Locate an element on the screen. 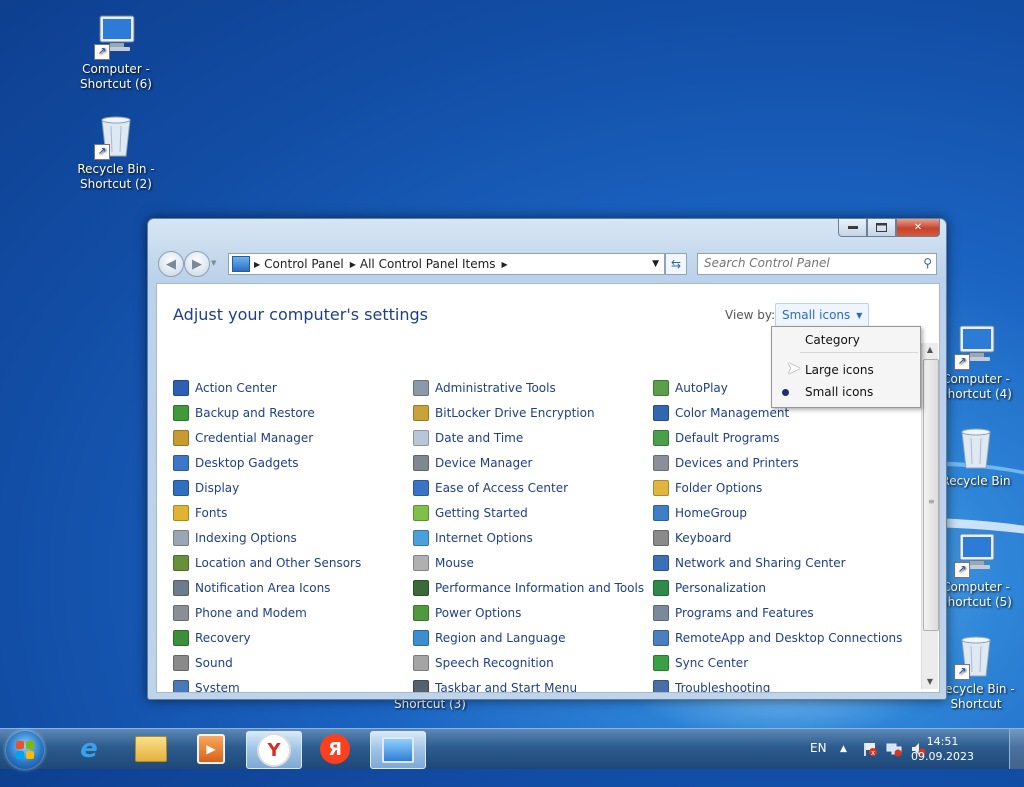  scroll-up-button: ▲ is located at coordinates (930, 350).